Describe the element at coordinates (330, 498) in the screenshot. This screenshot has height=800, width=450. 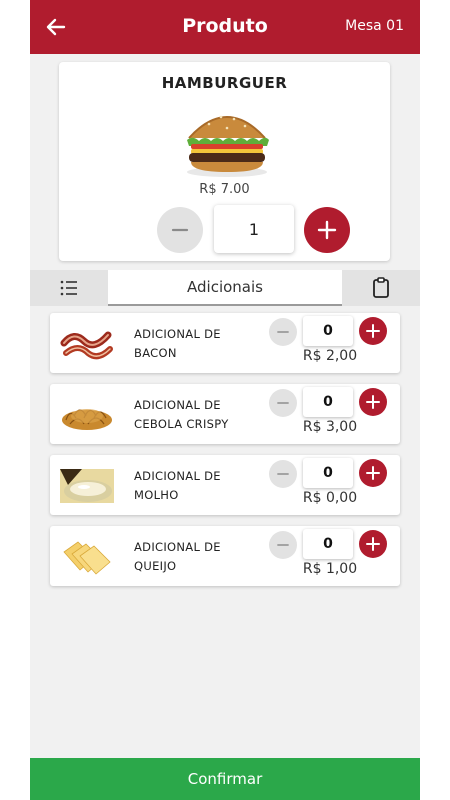
I see `addon-price: R$ 0,00` at that location.